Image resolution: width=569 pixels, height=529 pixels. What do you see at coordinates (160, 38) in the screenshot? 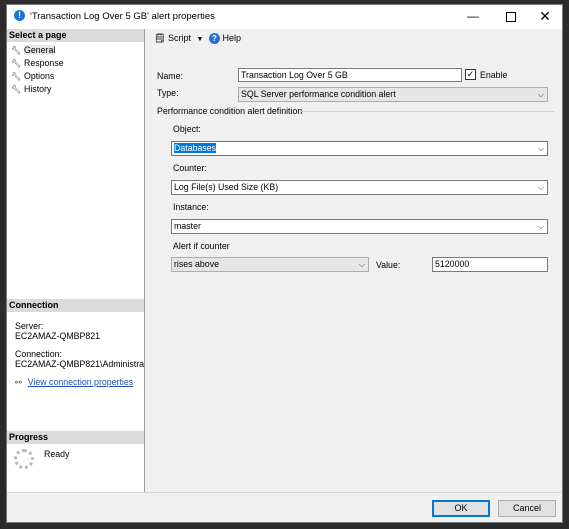
I see `script-icon: 🗒︎` at bounding box center [160, 38].